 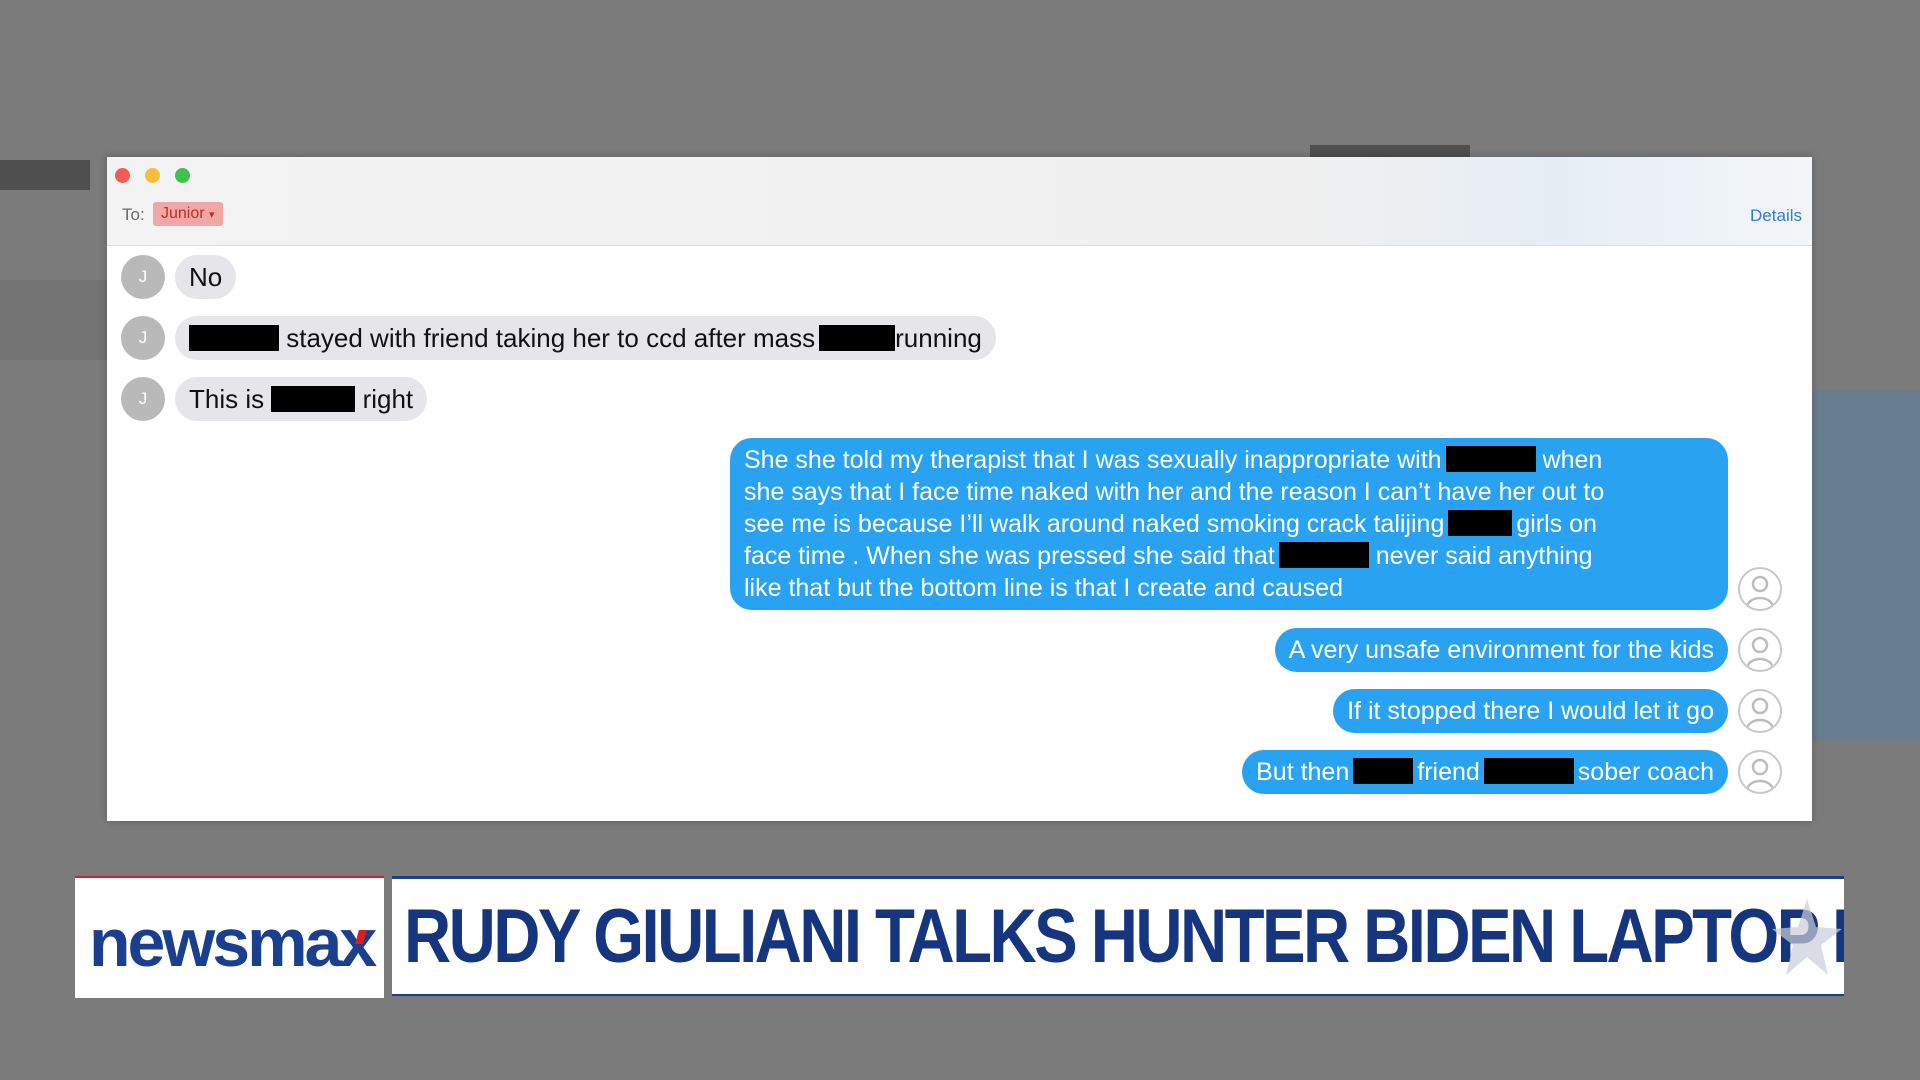 What do you see at coordinates (122, 175) in the screenshot?
I see `close-window-button` at bounding box center [122, 175].